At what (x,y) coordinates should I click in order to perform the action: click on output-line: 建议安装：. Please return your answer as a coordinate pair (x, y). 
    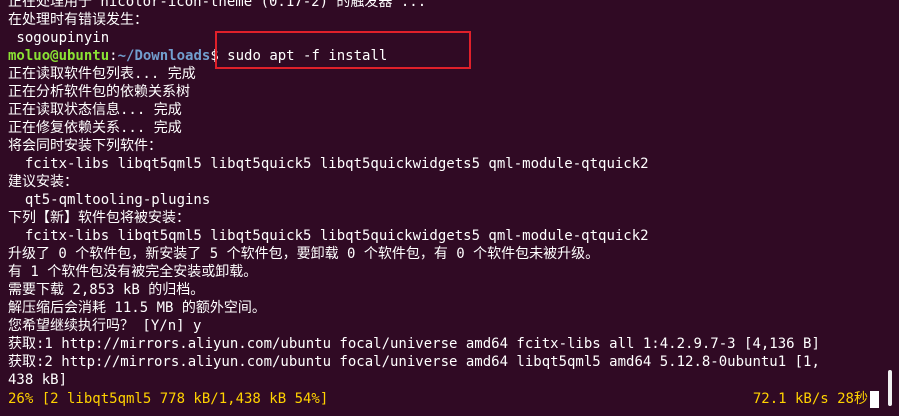
    Looking at the image, I should click on (43, 182).